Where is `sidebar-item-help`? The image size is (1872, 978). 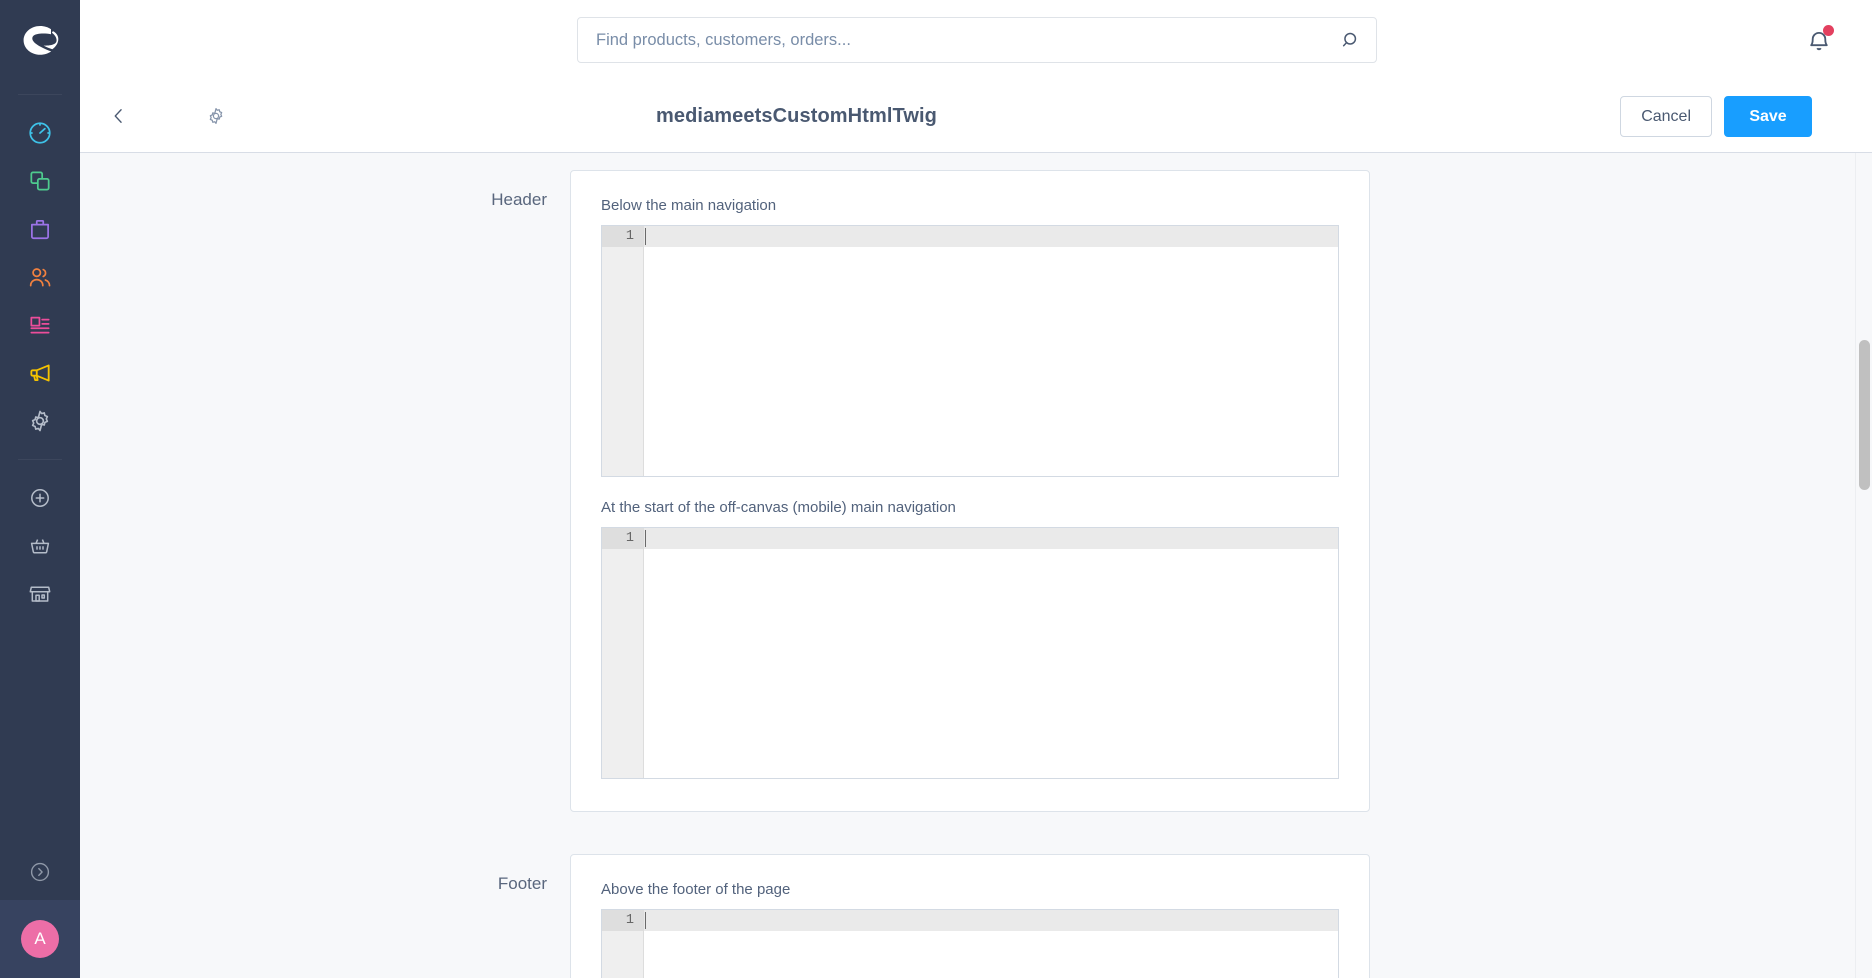 sidebar-item-help is located at coordinates (40, 872).